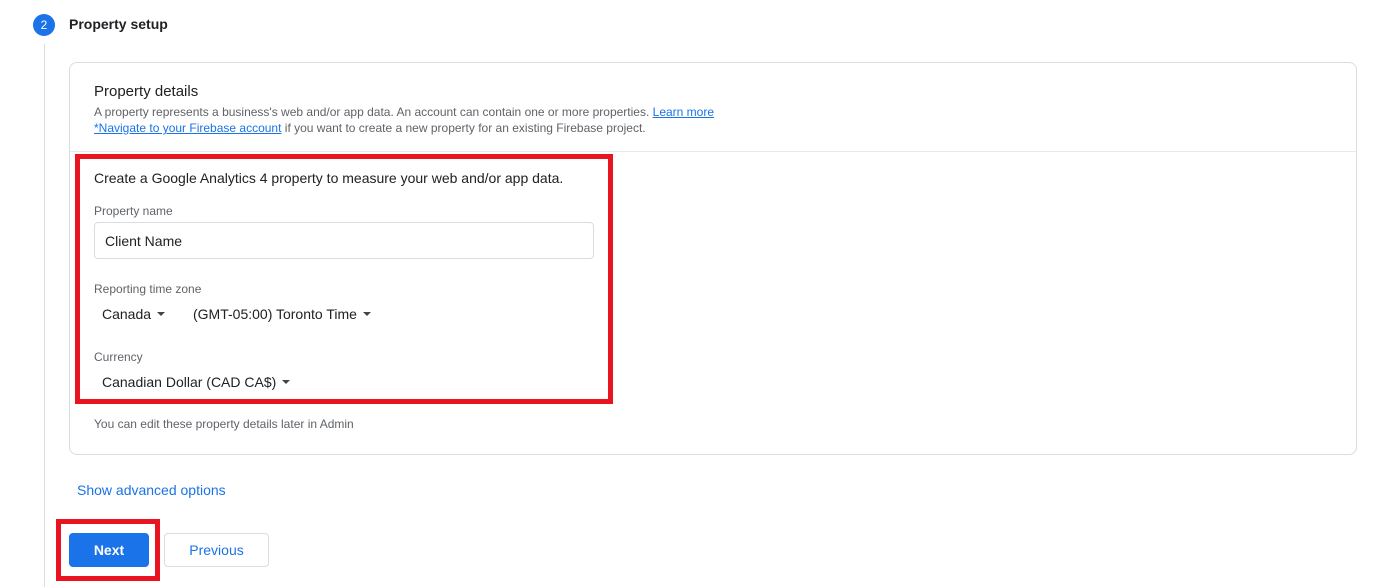  I want to click on previous-button: Previous, so click(216, 550).